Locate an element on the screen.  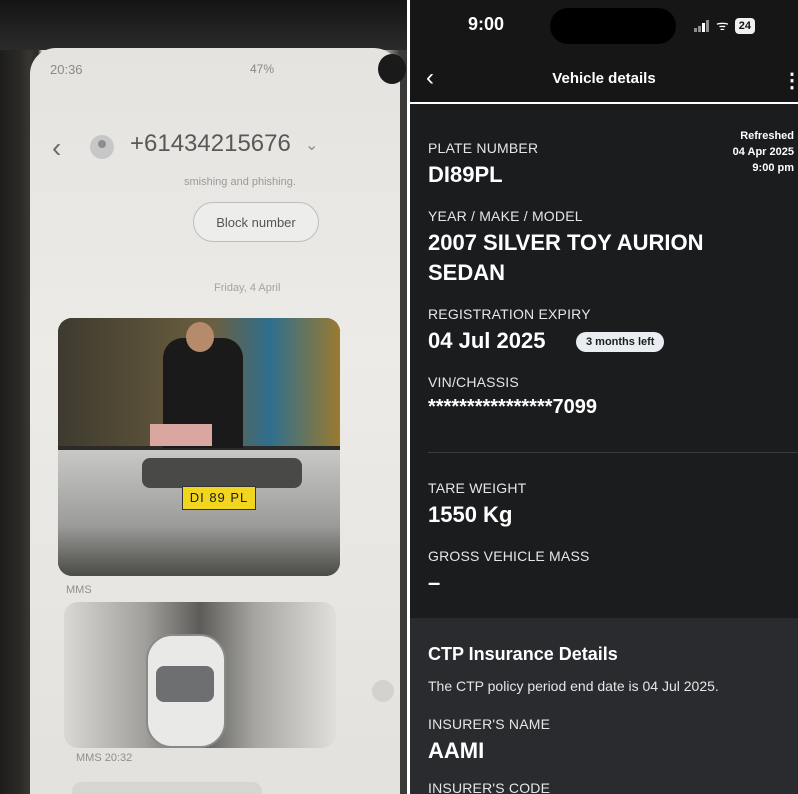
person-head is located at coordinates (200, 337).